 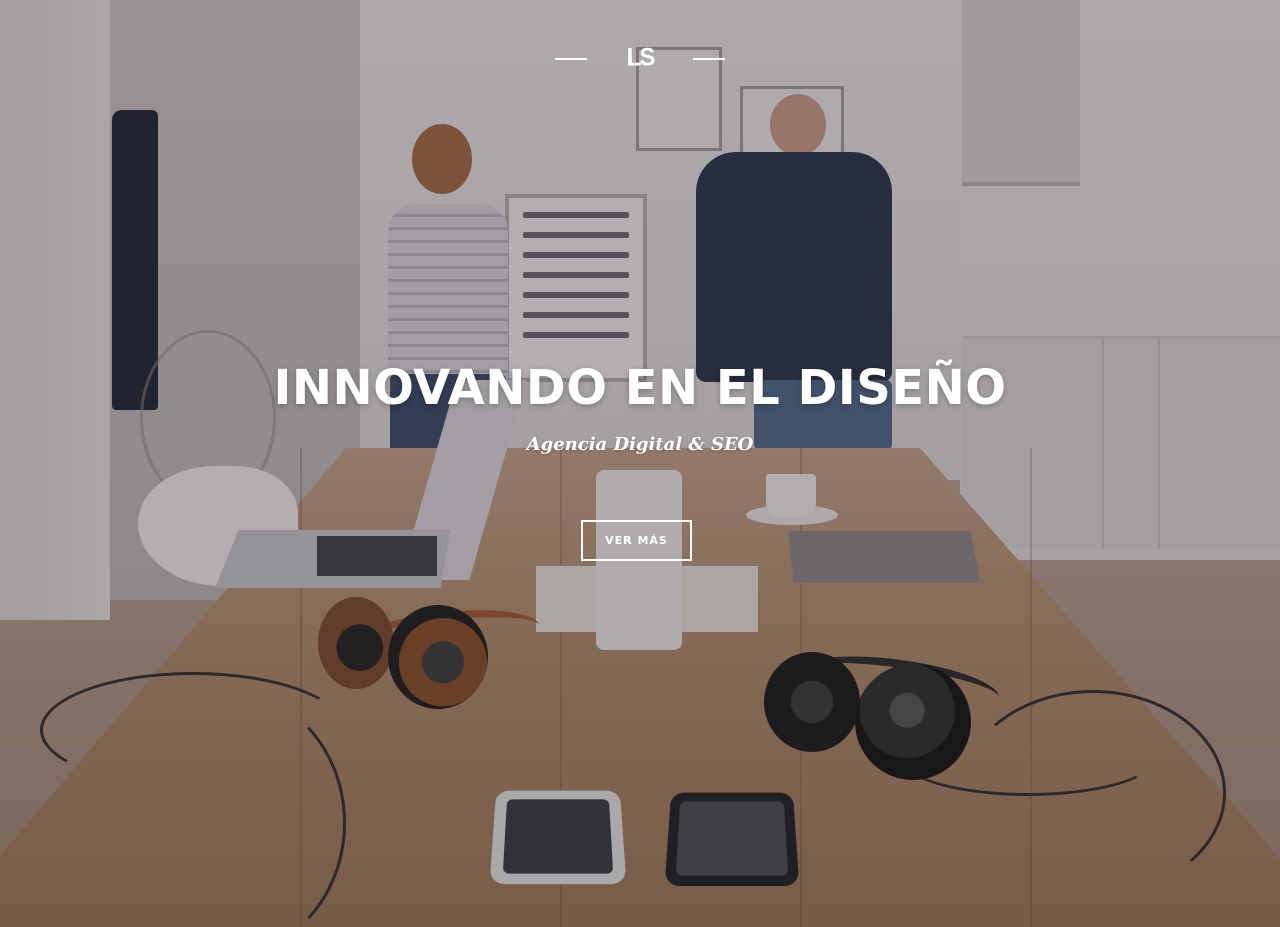 I want to click on logo-right-line, so click(x=709, y=59).